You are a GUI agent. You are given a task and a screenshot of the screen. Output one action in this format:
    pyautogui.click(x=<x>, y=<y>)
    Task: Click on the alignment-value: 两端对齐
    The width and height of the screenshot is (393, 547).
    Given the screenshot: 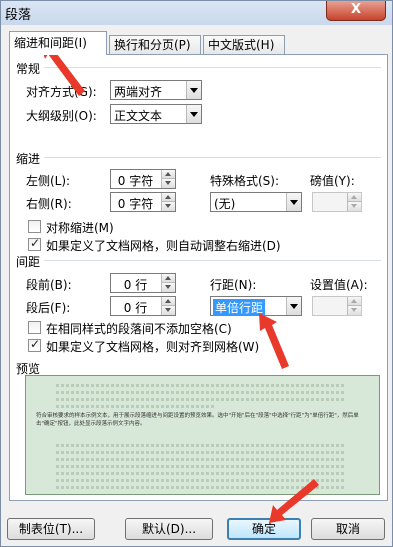 What is the action you would take?
    pyautogui.click(x=138, y=92)
    